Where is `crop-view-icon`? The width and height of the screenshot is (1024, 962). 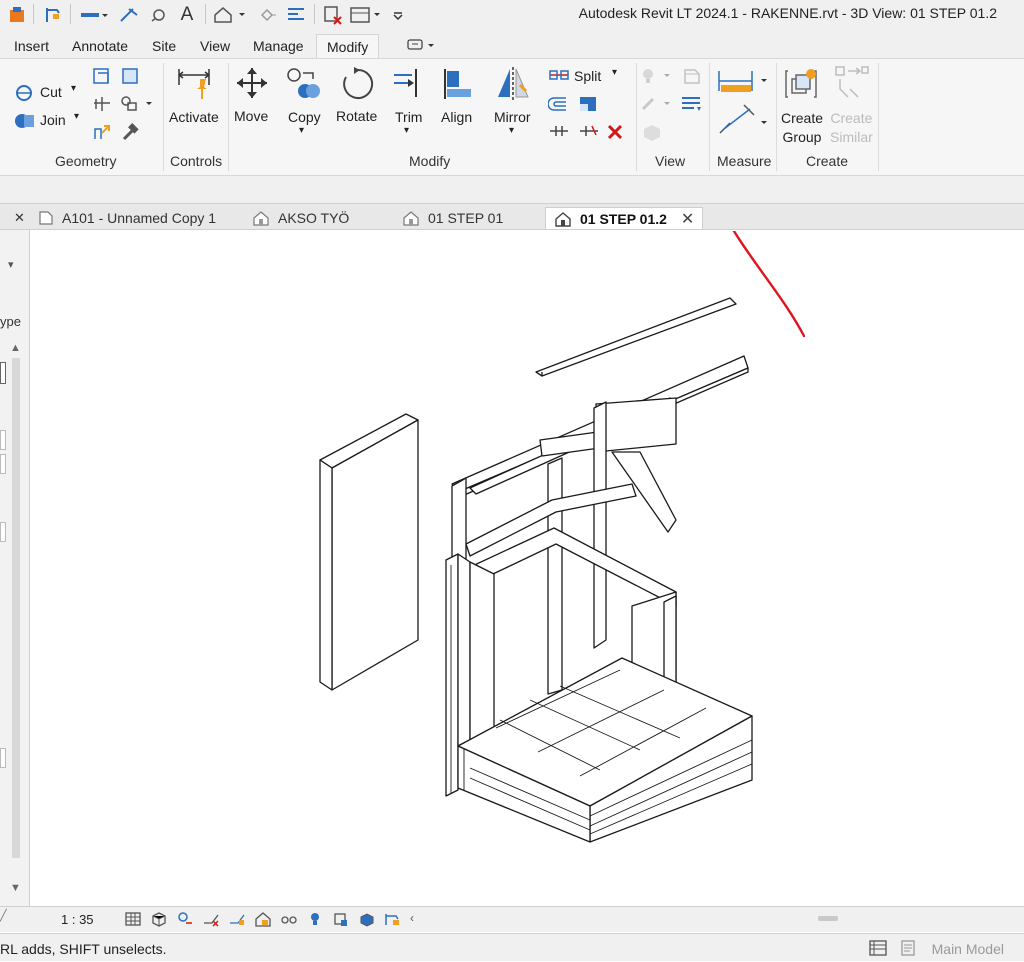 crop-view-icon is located at coordinates (341, 919).